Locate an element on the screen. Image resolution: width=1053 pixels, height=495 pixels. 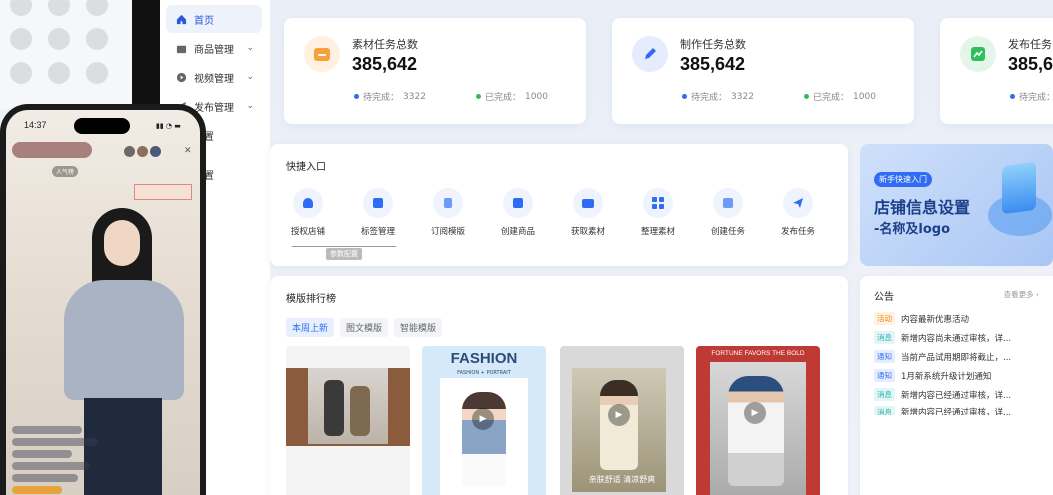
sidebar-item-home: 首页 is located at coordinates (214, 19).